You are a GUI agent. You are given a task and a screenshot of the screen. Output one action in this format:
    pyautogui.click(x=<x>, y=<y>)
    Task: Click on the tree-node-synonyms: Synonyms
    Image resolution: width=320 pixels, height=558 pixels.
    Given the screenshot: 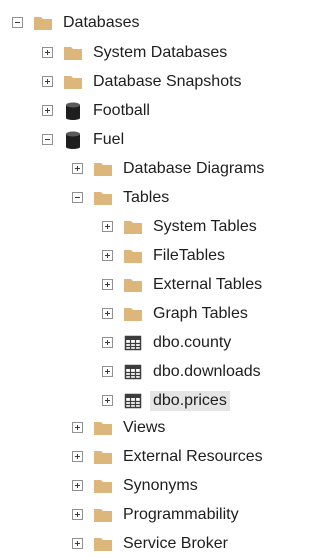 What is the action you would take?
    pyautogui.click(x=136, y=485)
    